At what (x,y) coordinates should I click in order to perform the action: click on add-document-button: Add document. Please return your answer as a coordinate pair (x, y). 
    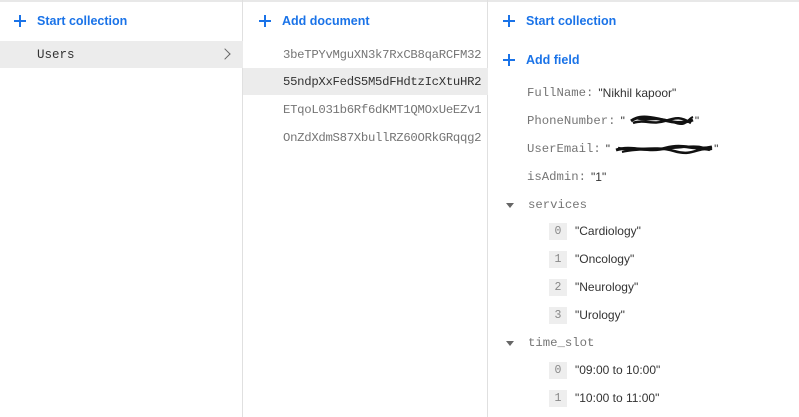
    Looking at the image, I should click on (314, 21).